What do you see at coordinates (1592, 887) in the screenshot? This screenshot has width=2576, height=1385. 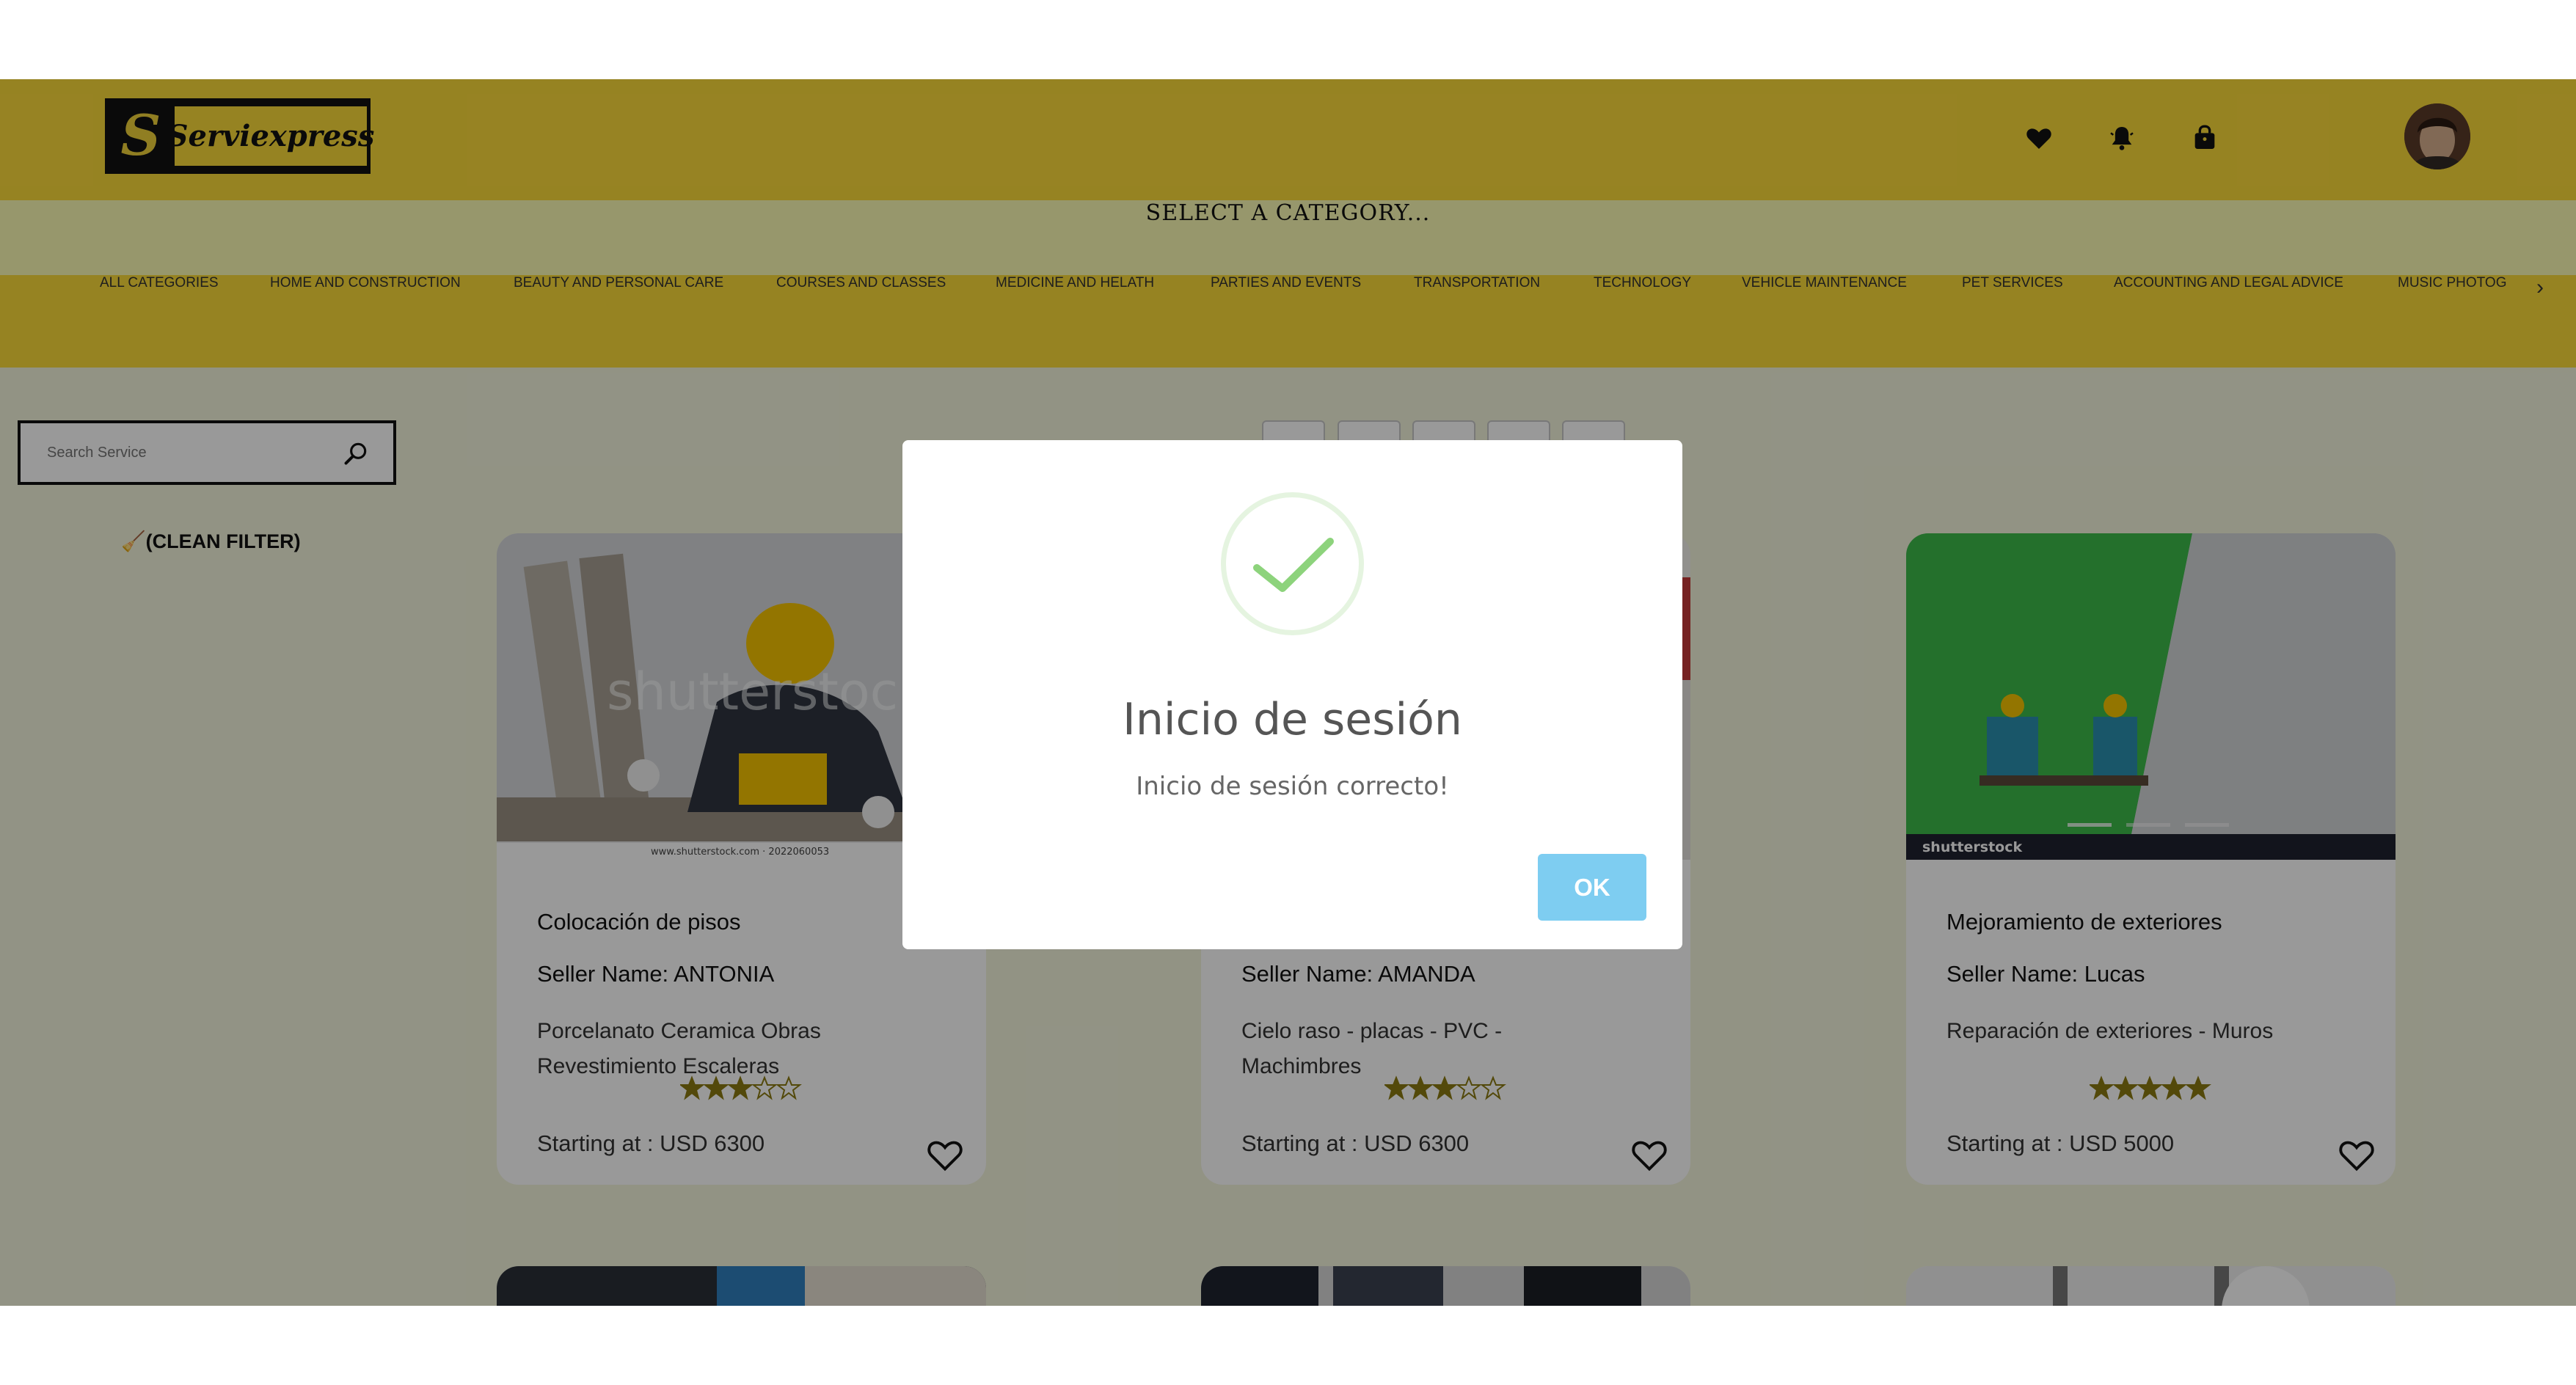 I see `ok-button: OK` at bounding box center [1592, 887].